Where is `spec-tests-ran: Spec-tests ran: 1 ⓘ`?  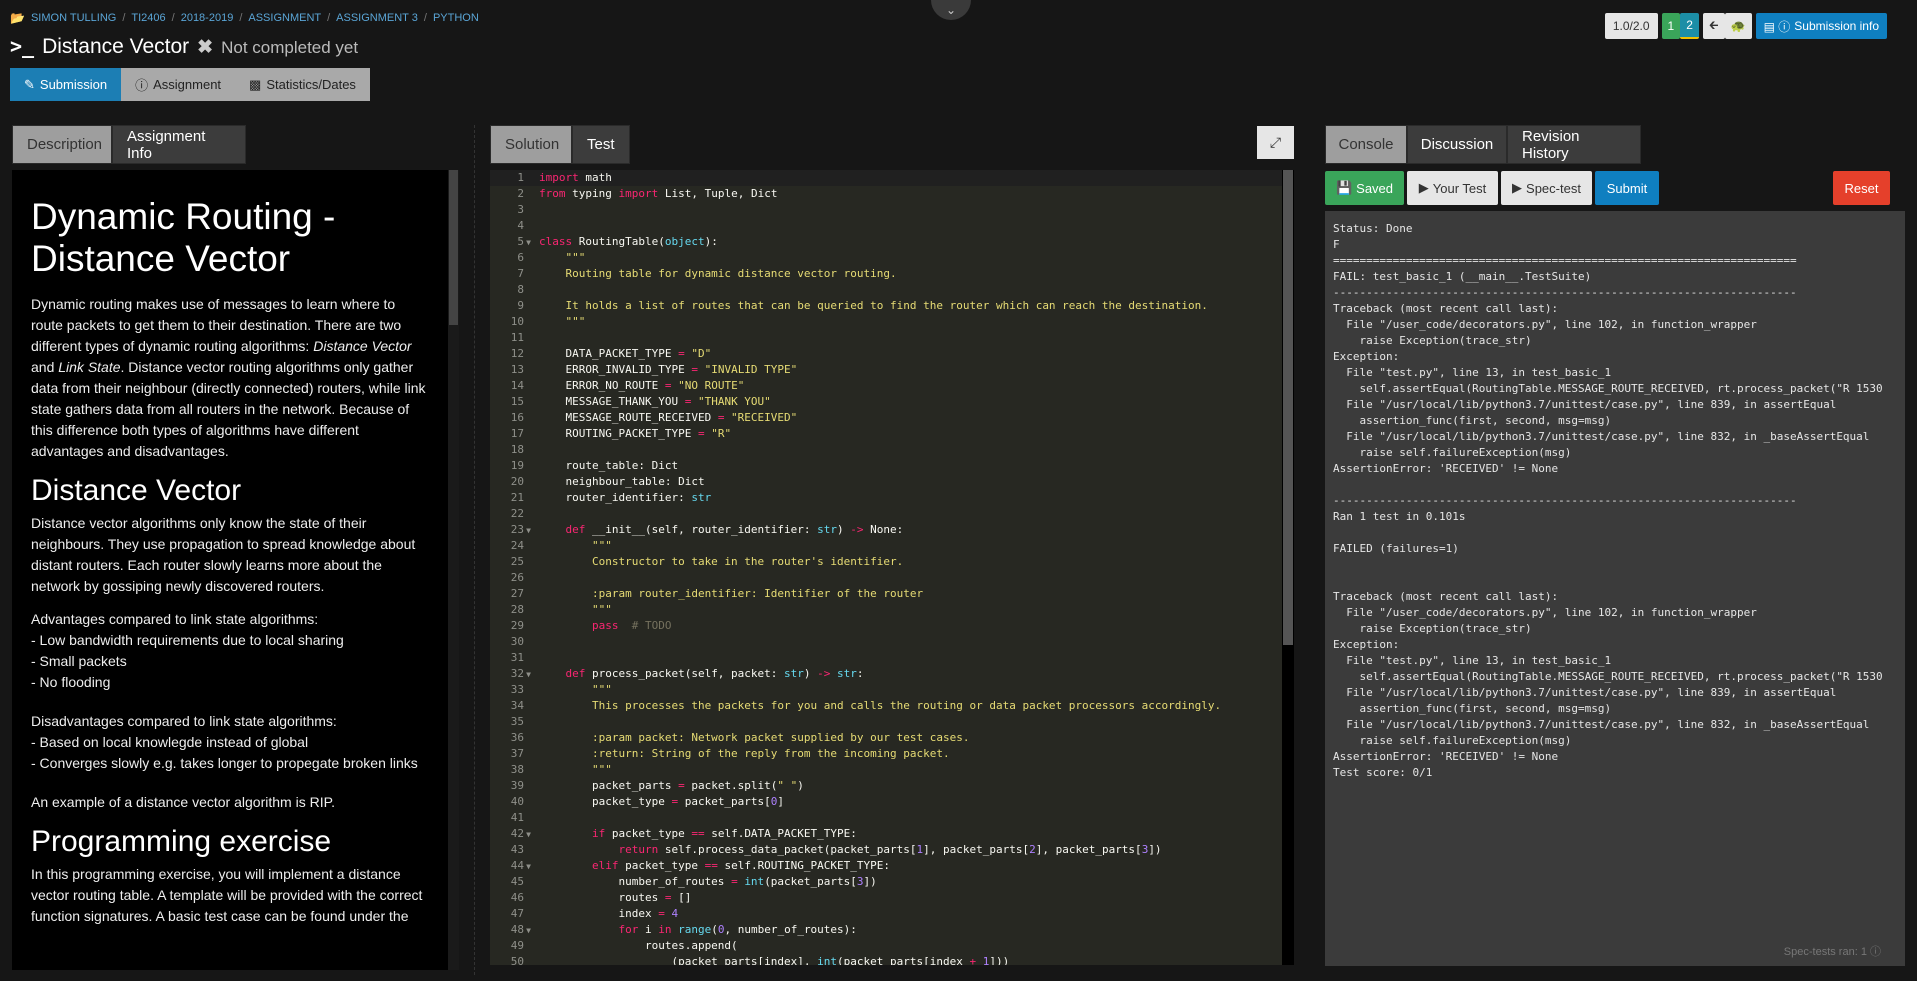 spec-tests-ran: Spec-tests ran: 1 ⓘ is located at coordinates (1832, 951).